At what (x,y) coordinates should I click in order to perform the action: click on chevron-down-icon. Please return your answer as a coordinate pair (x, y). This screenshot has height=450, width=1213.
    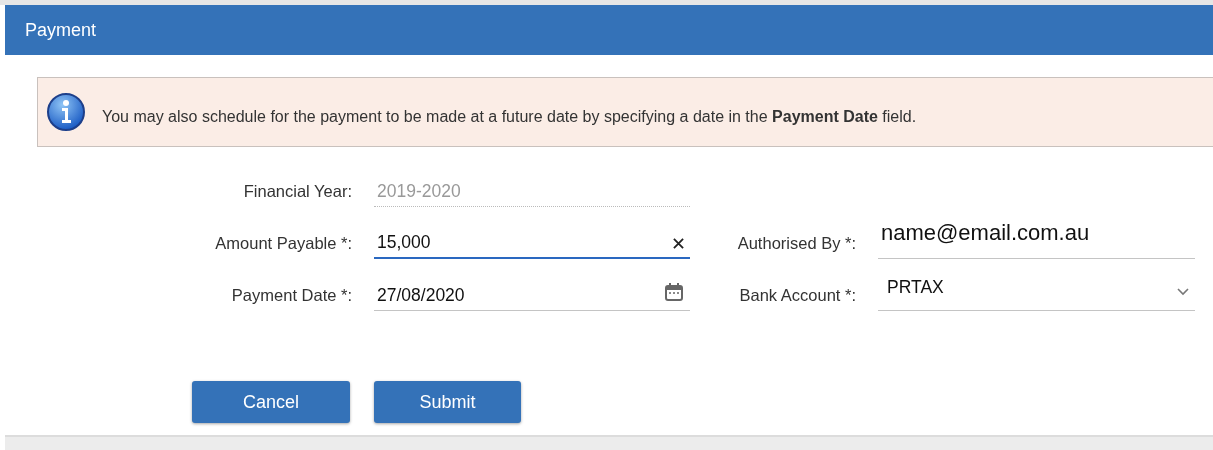
    Looking at the image, I should click on (1183, 292).